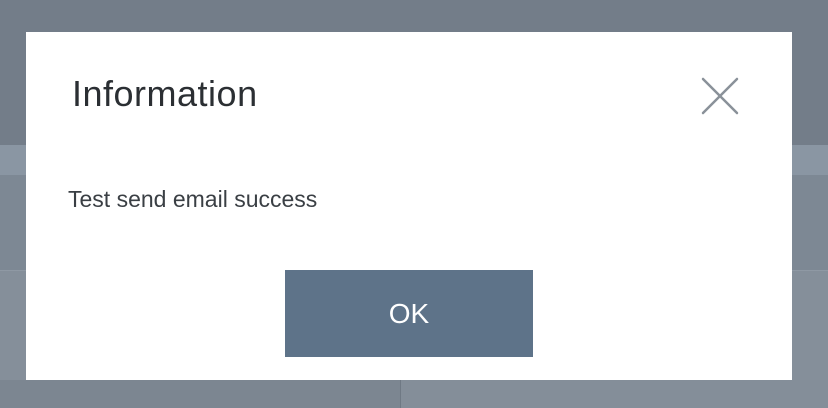 This screenshot has width=828, height=408. Describe the element at coordinates (200, 394) in the screenshot. I see `background-left-panel` at that location.